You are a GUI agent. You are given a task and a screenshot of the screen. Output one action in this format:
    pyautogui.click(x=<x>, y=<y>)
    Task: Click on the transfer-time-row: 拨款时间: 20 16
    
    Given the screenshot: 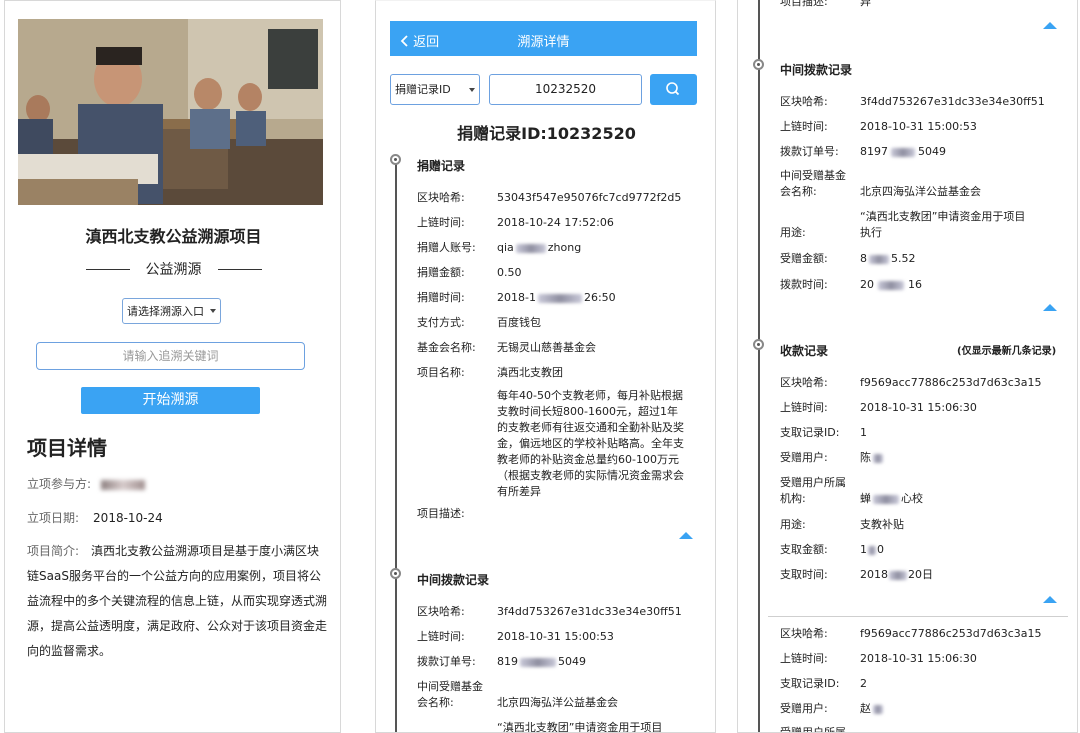 What is the action you would take?
    pyautogui.click(x=851, y=284)
    